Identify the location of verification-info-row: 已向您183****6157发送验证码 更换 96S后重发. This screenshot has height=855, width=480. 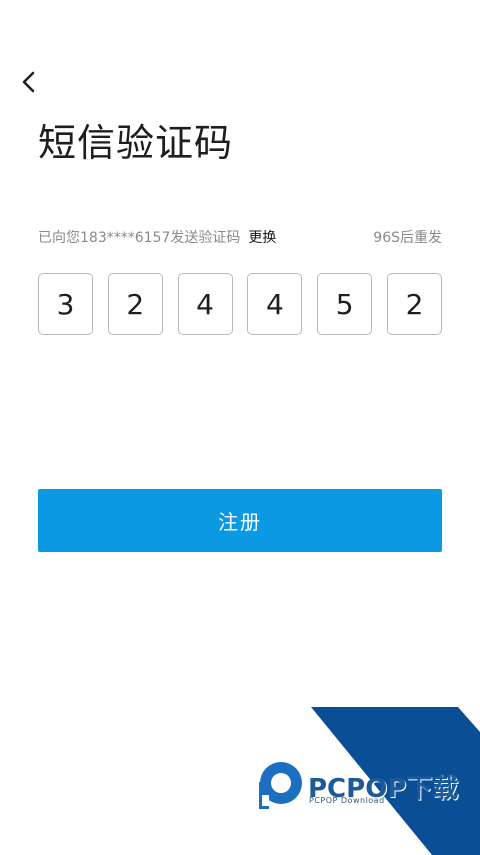
(240, 237).